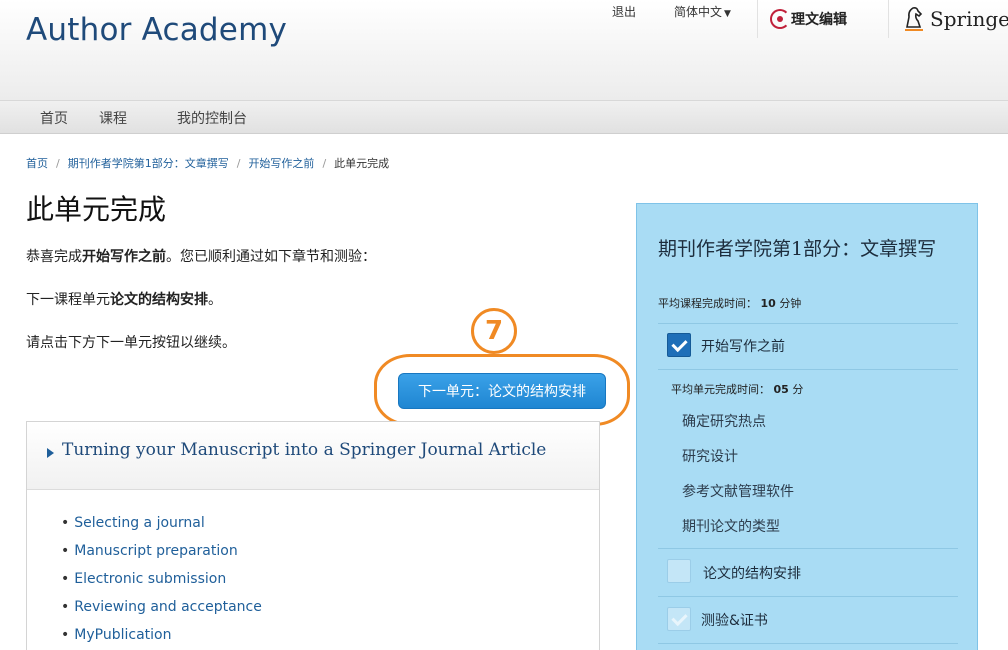  What do you see at coordinates (502, 391) in the screenshot?
I see `next-unit-button: 下一单元：论文的结构安排` at bounding box center [502, 391].